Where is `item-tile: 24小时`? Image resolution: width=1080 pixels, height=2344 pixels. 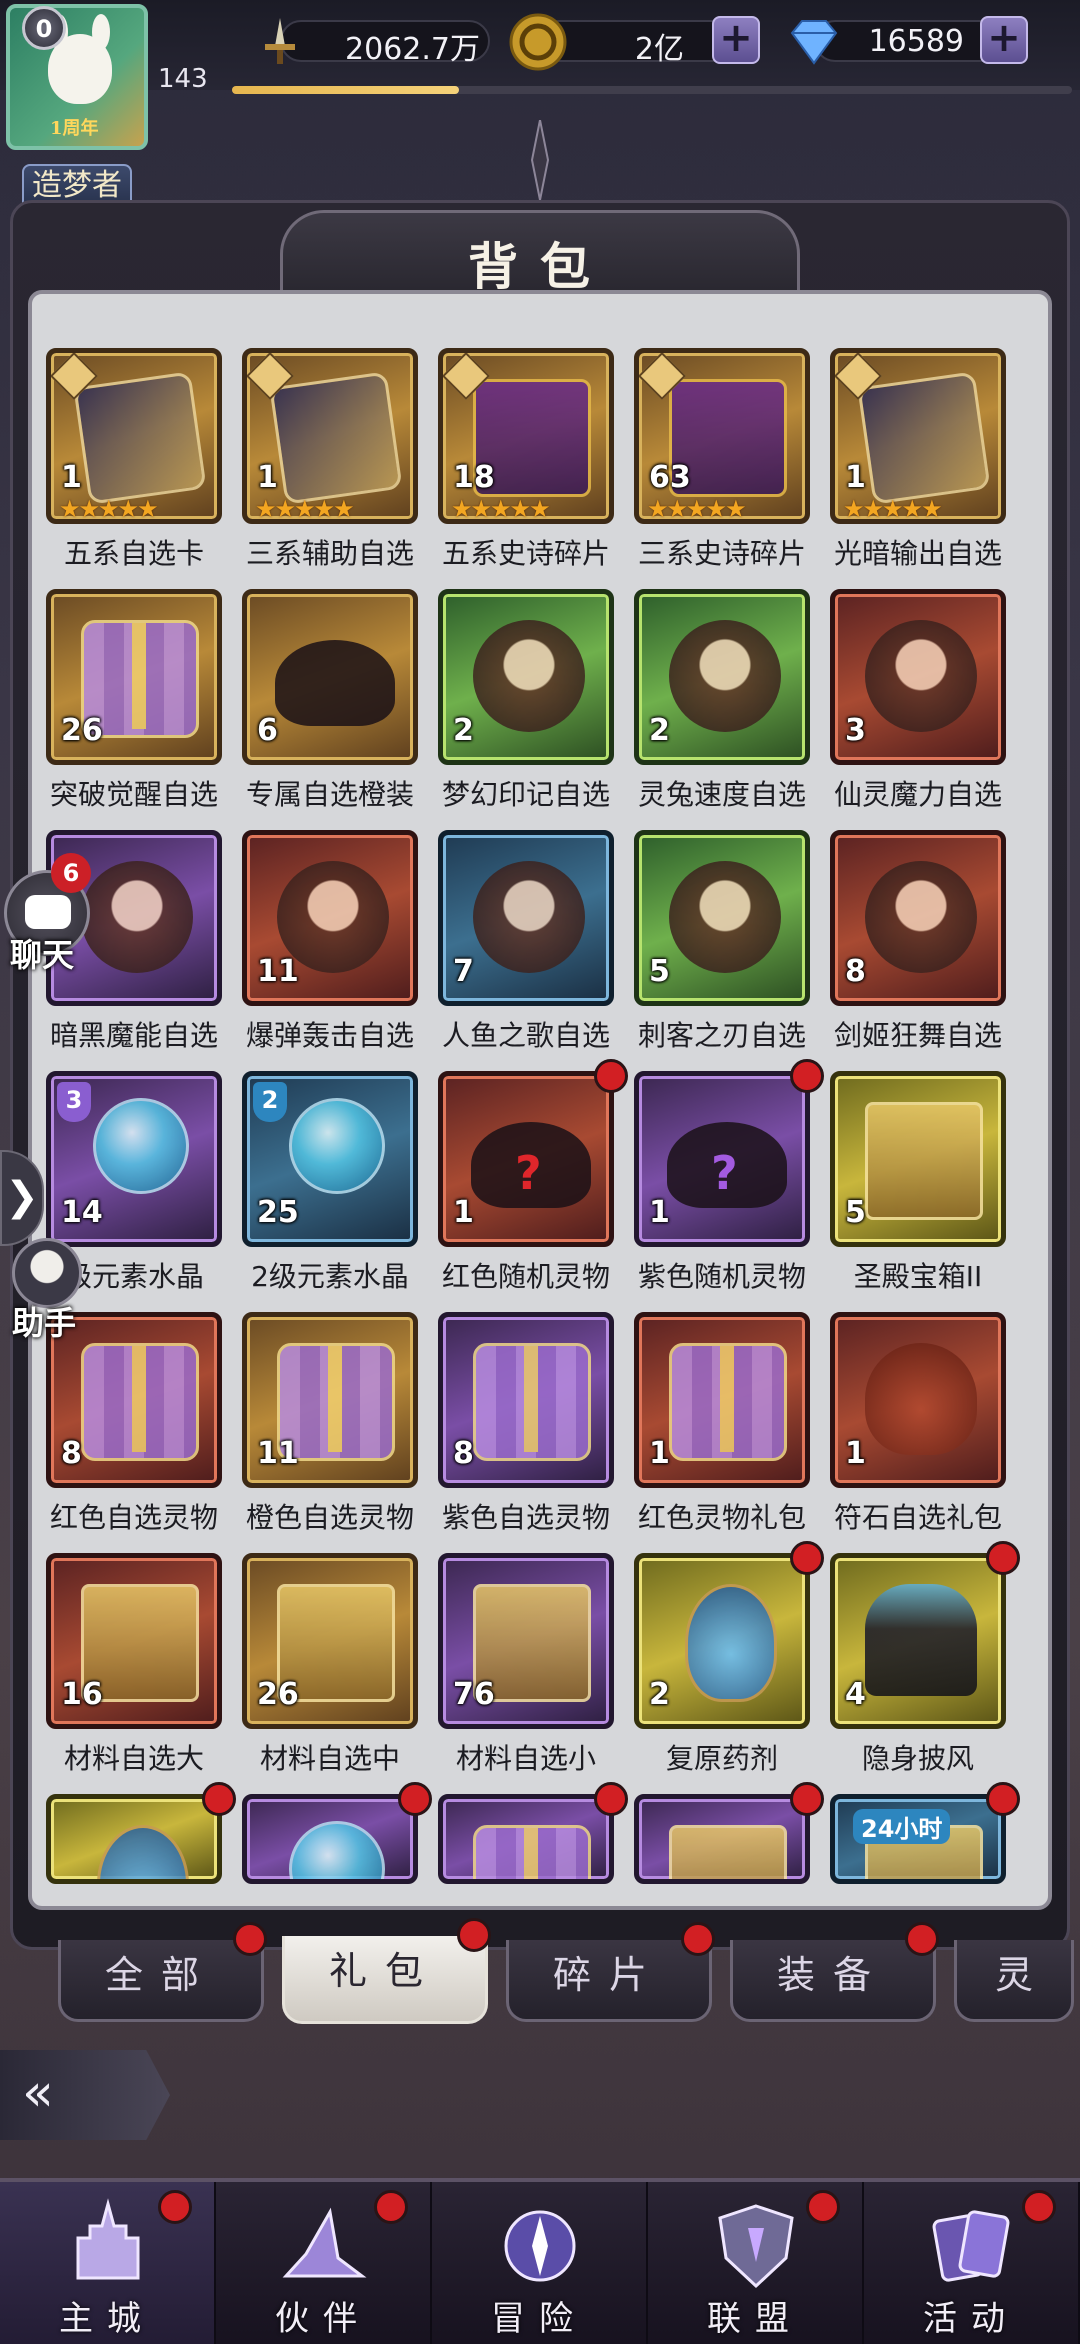 item-tile: 24小时 is located at coordinates (918, 1839).